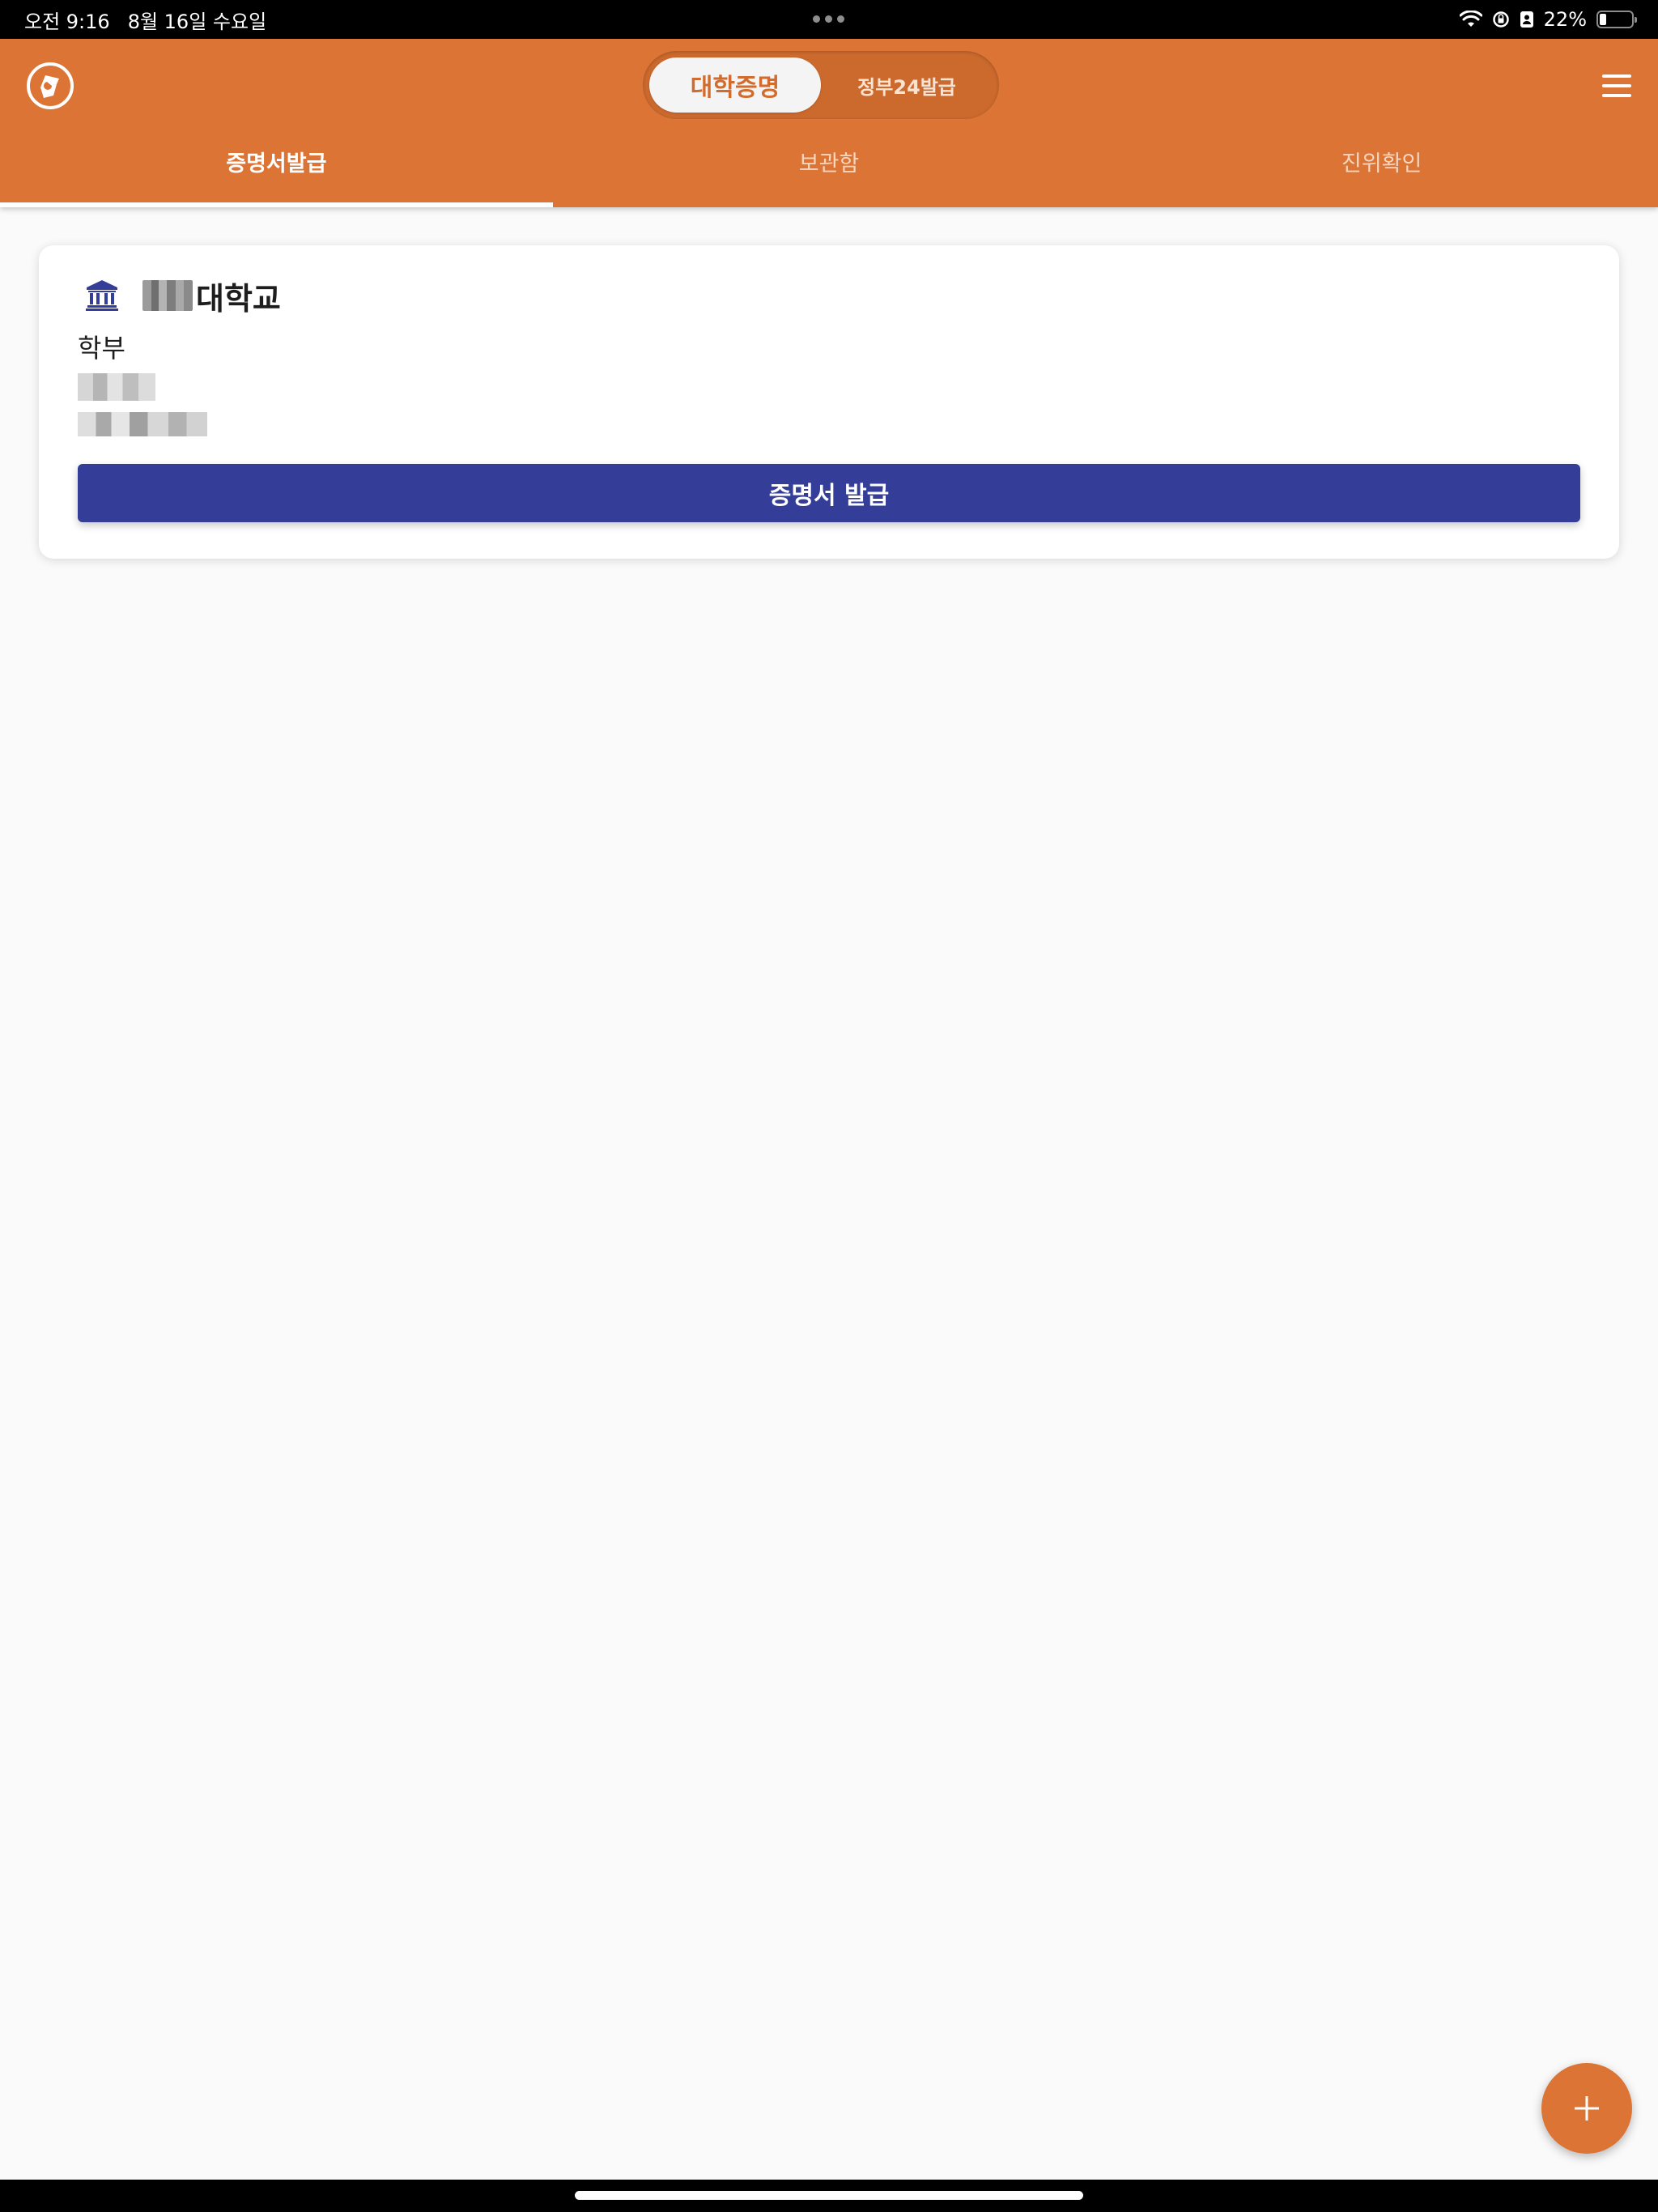 This screenshot has height=2212, width=1658. Describe the element at coordinates (1616, 19) in the screenshot. I see `battery-icon` at that location.